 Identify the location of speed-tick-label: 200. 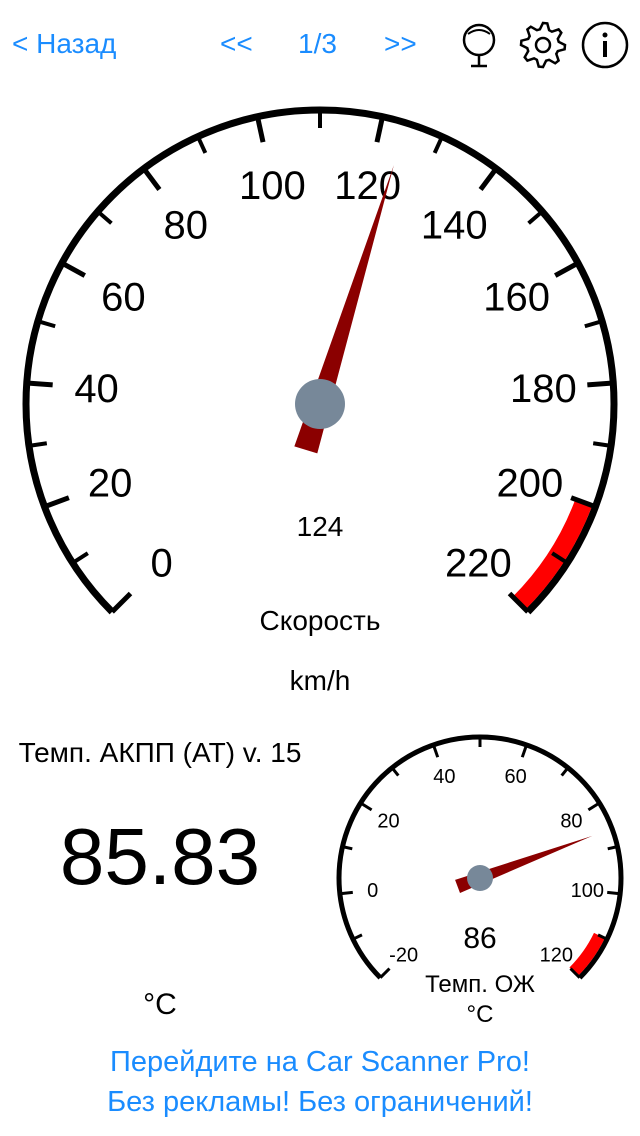
(530, 483).